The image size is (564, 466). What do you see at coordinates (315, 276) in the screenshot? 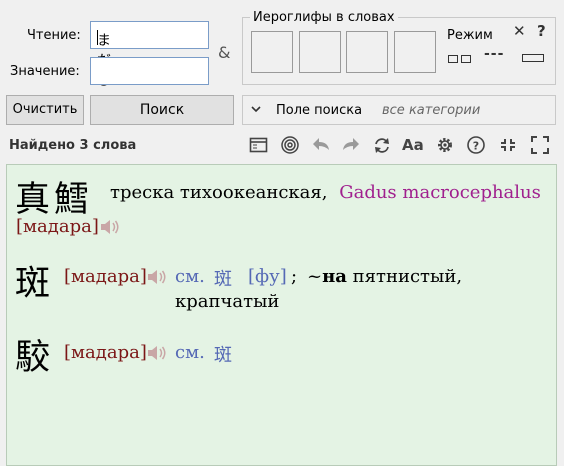
I see `entry-2-tilde: ~` at bounding box center [315, 276].